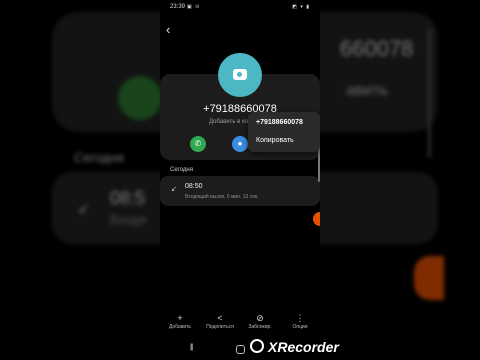 The image size is (480, 360). I want to click on status-time: 23:39, so click(178, 7).